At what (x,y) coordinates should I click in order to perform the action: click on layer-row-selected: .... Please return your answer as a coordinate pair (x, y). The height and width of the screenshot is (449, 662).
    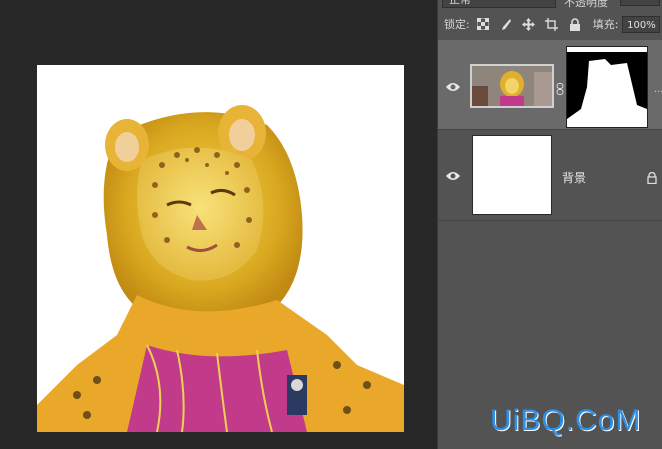
    Looking at the image, I should click on (550, 85).